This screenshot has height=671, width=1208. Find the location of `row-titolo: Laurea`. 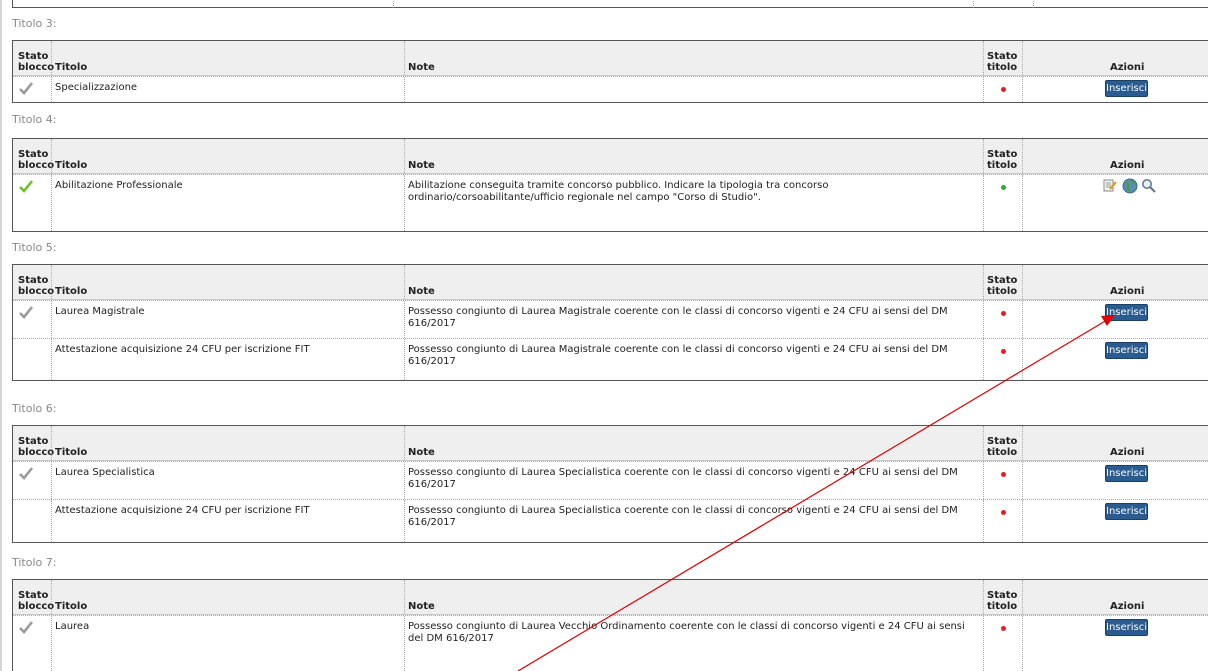

row-titolo: Laurea is located at coordinates (72, 626).